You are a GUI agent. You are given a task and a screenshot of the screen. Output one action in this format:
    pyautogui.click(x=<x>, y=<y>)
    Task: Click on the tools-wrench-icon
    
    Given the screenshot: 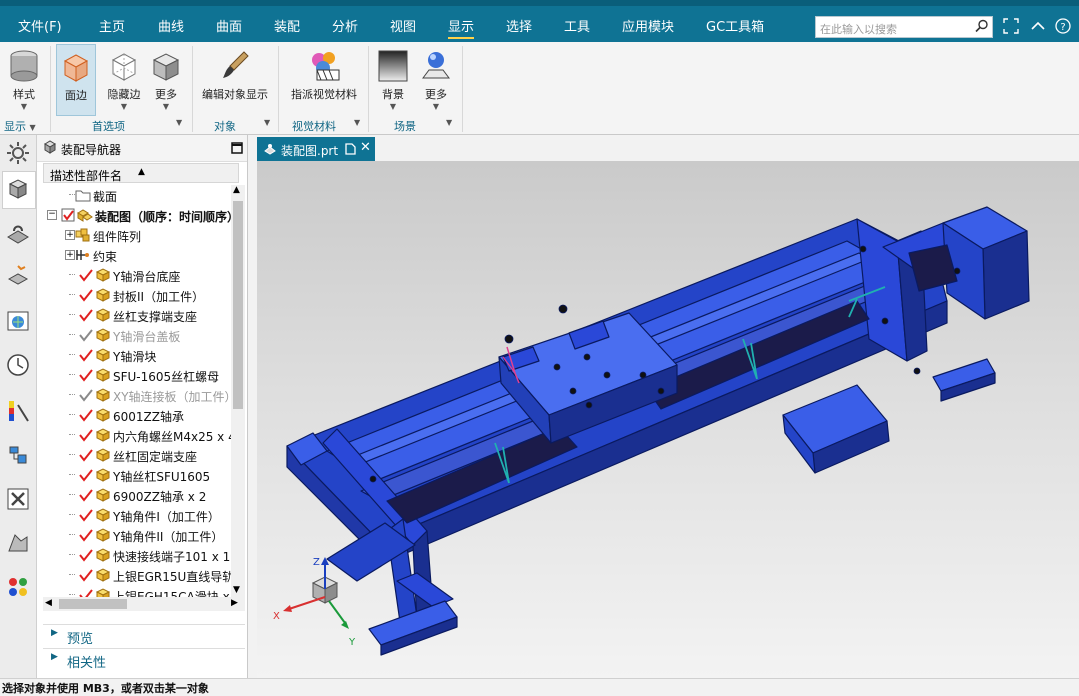 What is the action you would take?
    pyautogui.click(x=18, y=499)
    